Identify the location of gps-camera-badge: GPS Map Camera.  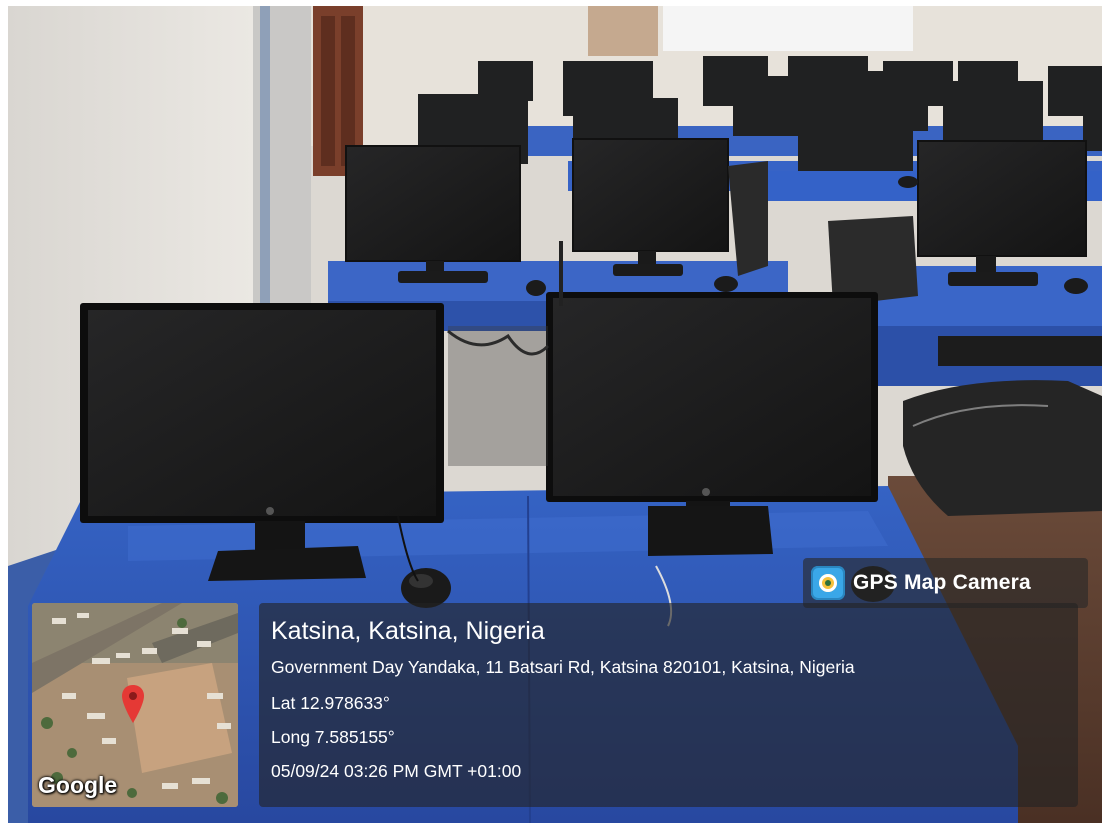
(945, 583).